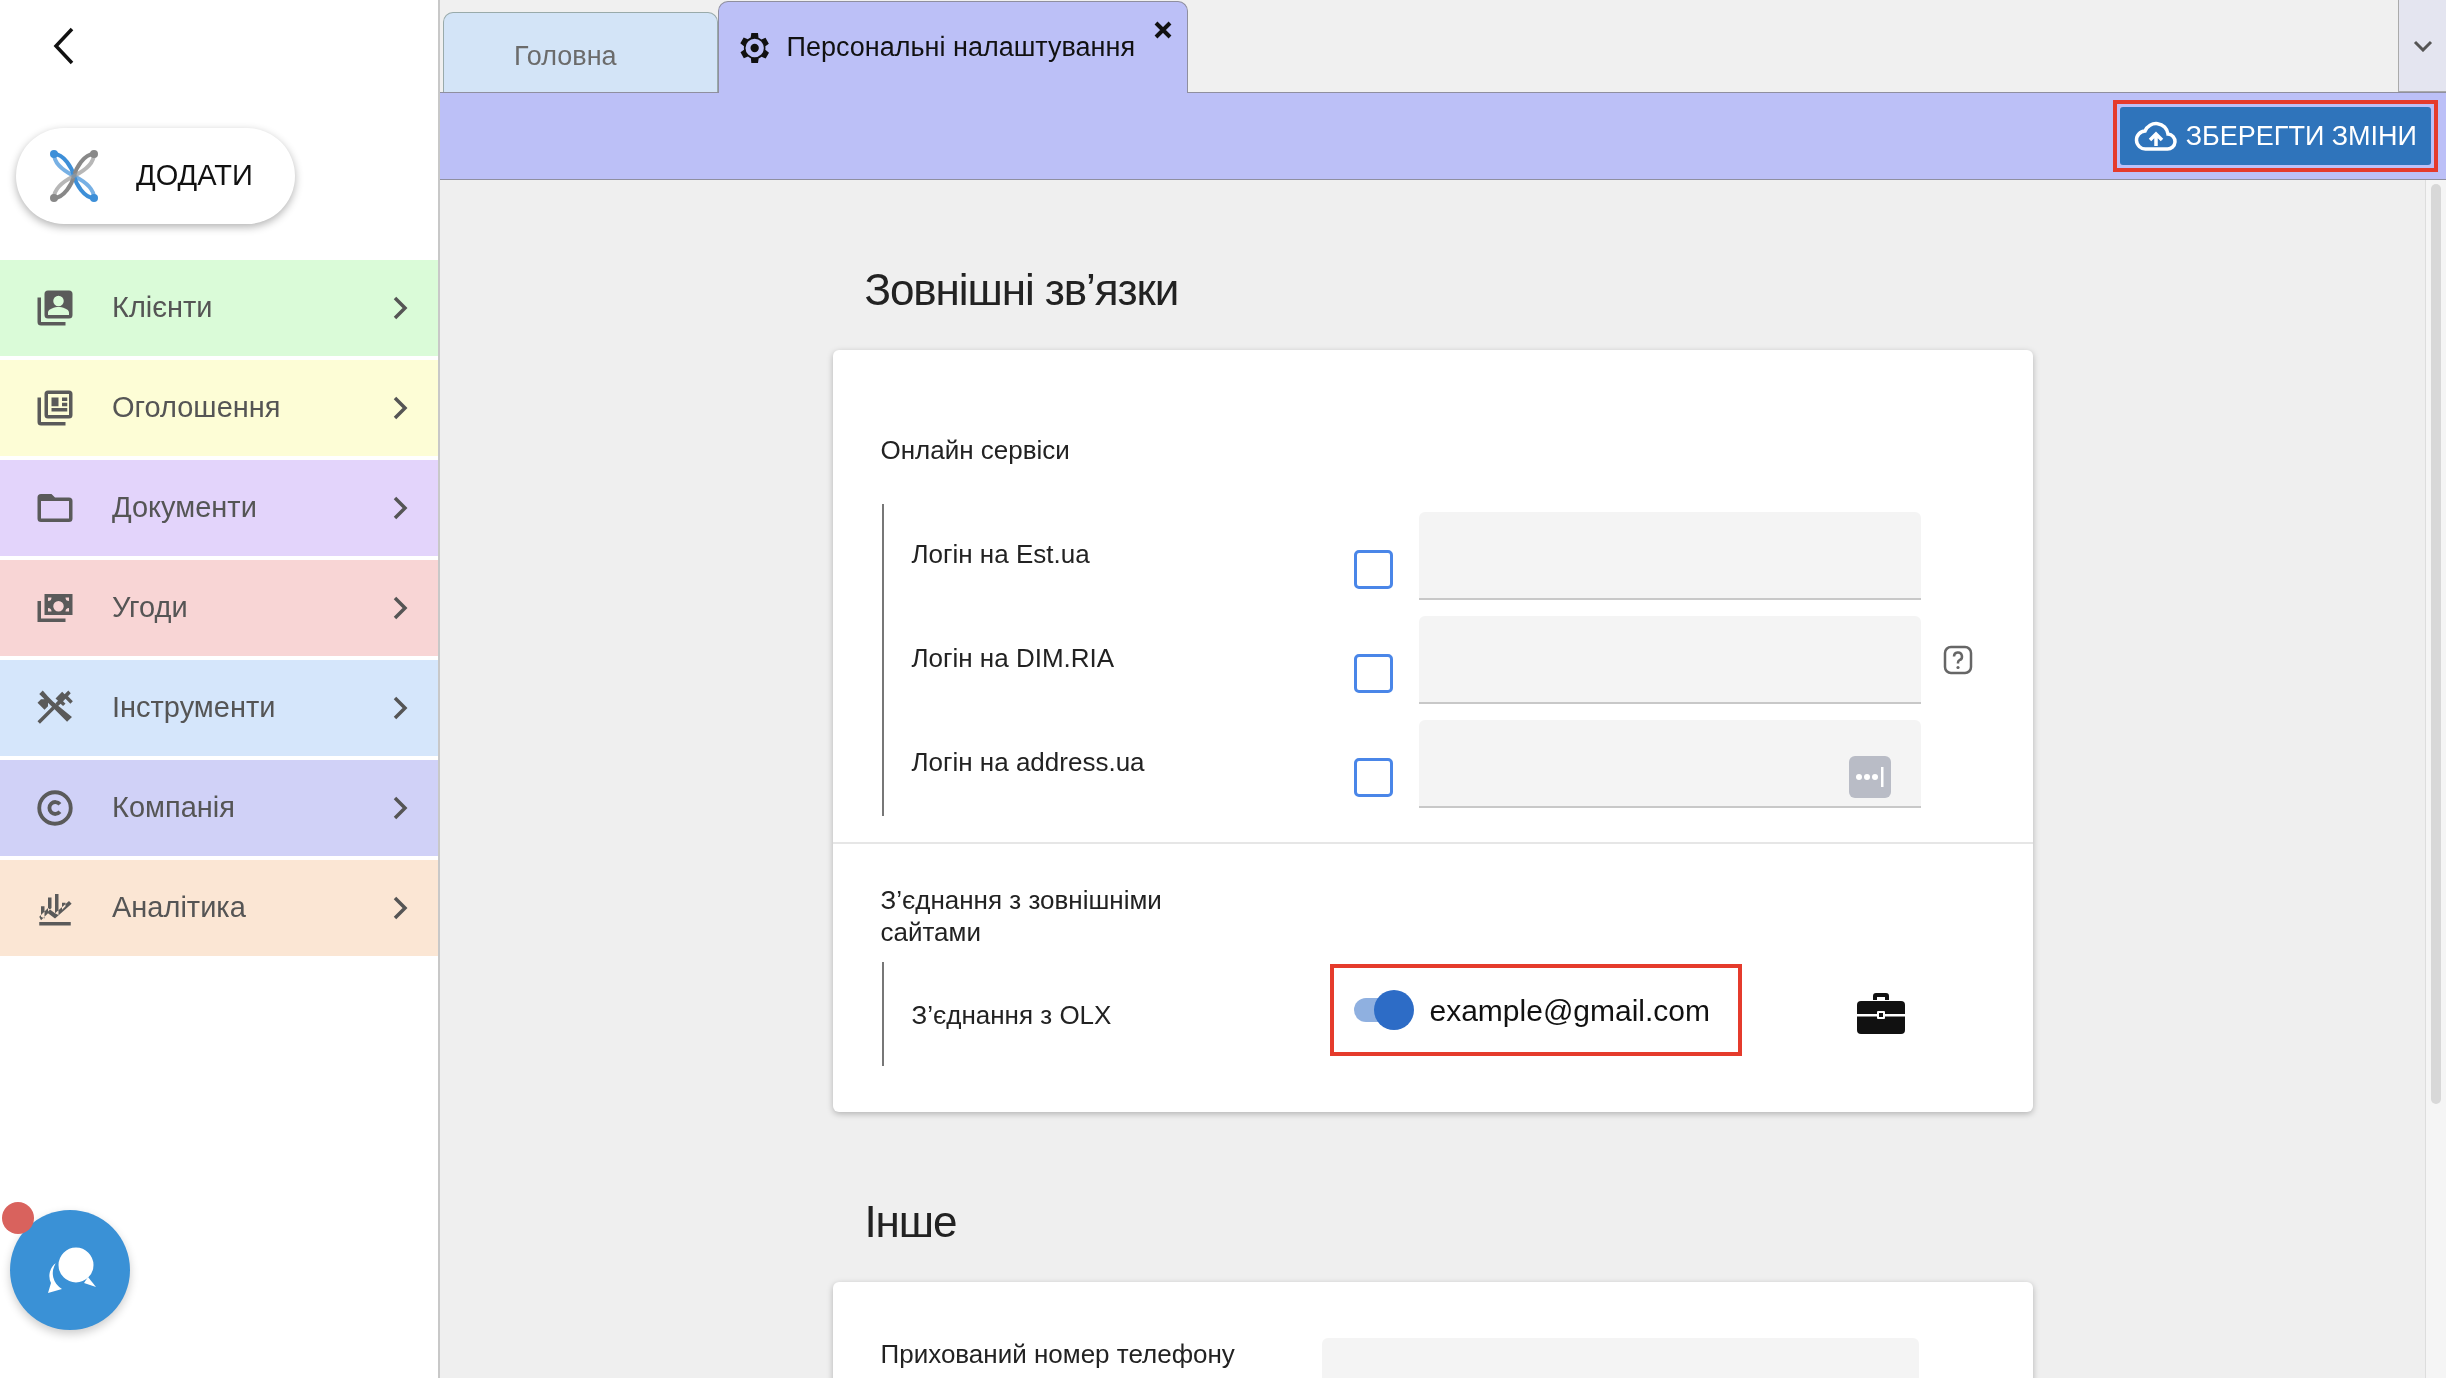 This screenshot has width=2446, height=1378. I want to click on autofill-icon, so click(1869, 777).